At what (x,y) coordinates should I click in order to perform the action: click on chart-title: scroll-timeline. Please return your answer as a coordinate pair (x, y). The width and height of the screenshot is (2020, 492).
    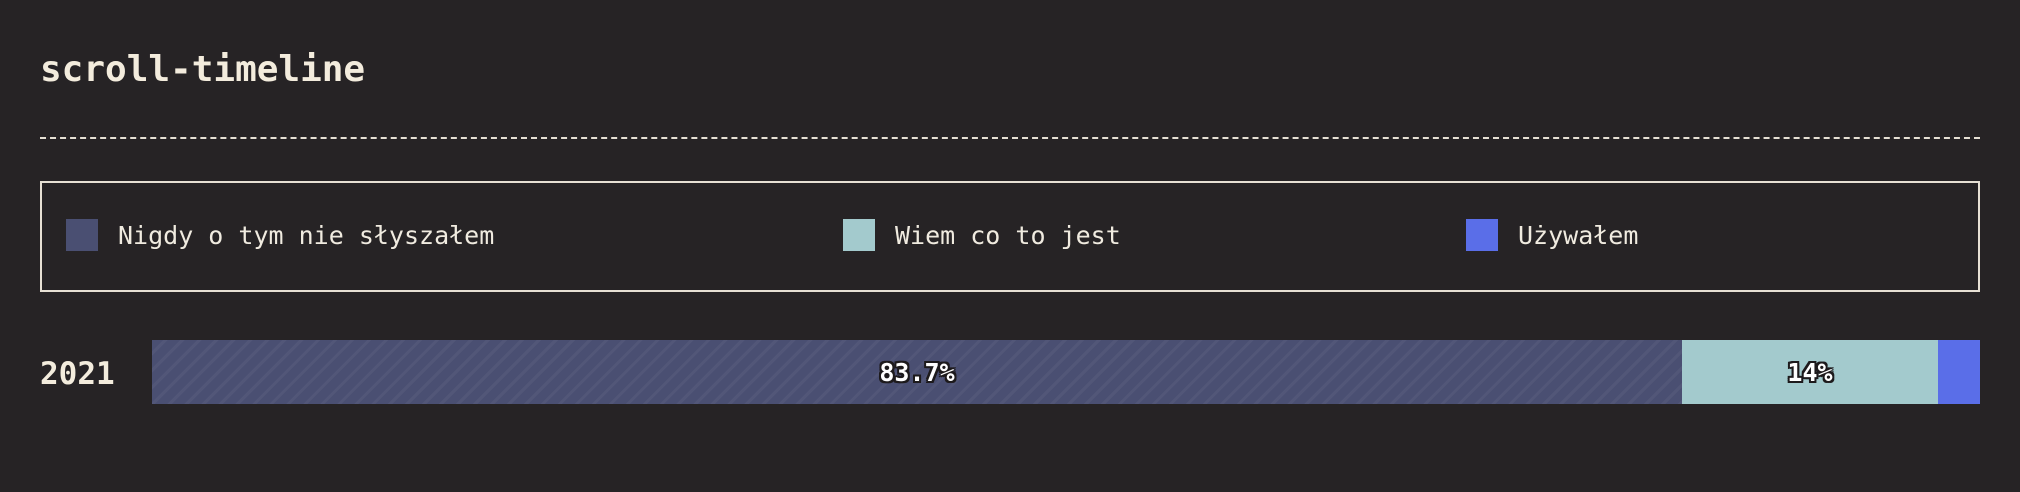
    Looking at the image, I should click on (203, 69).